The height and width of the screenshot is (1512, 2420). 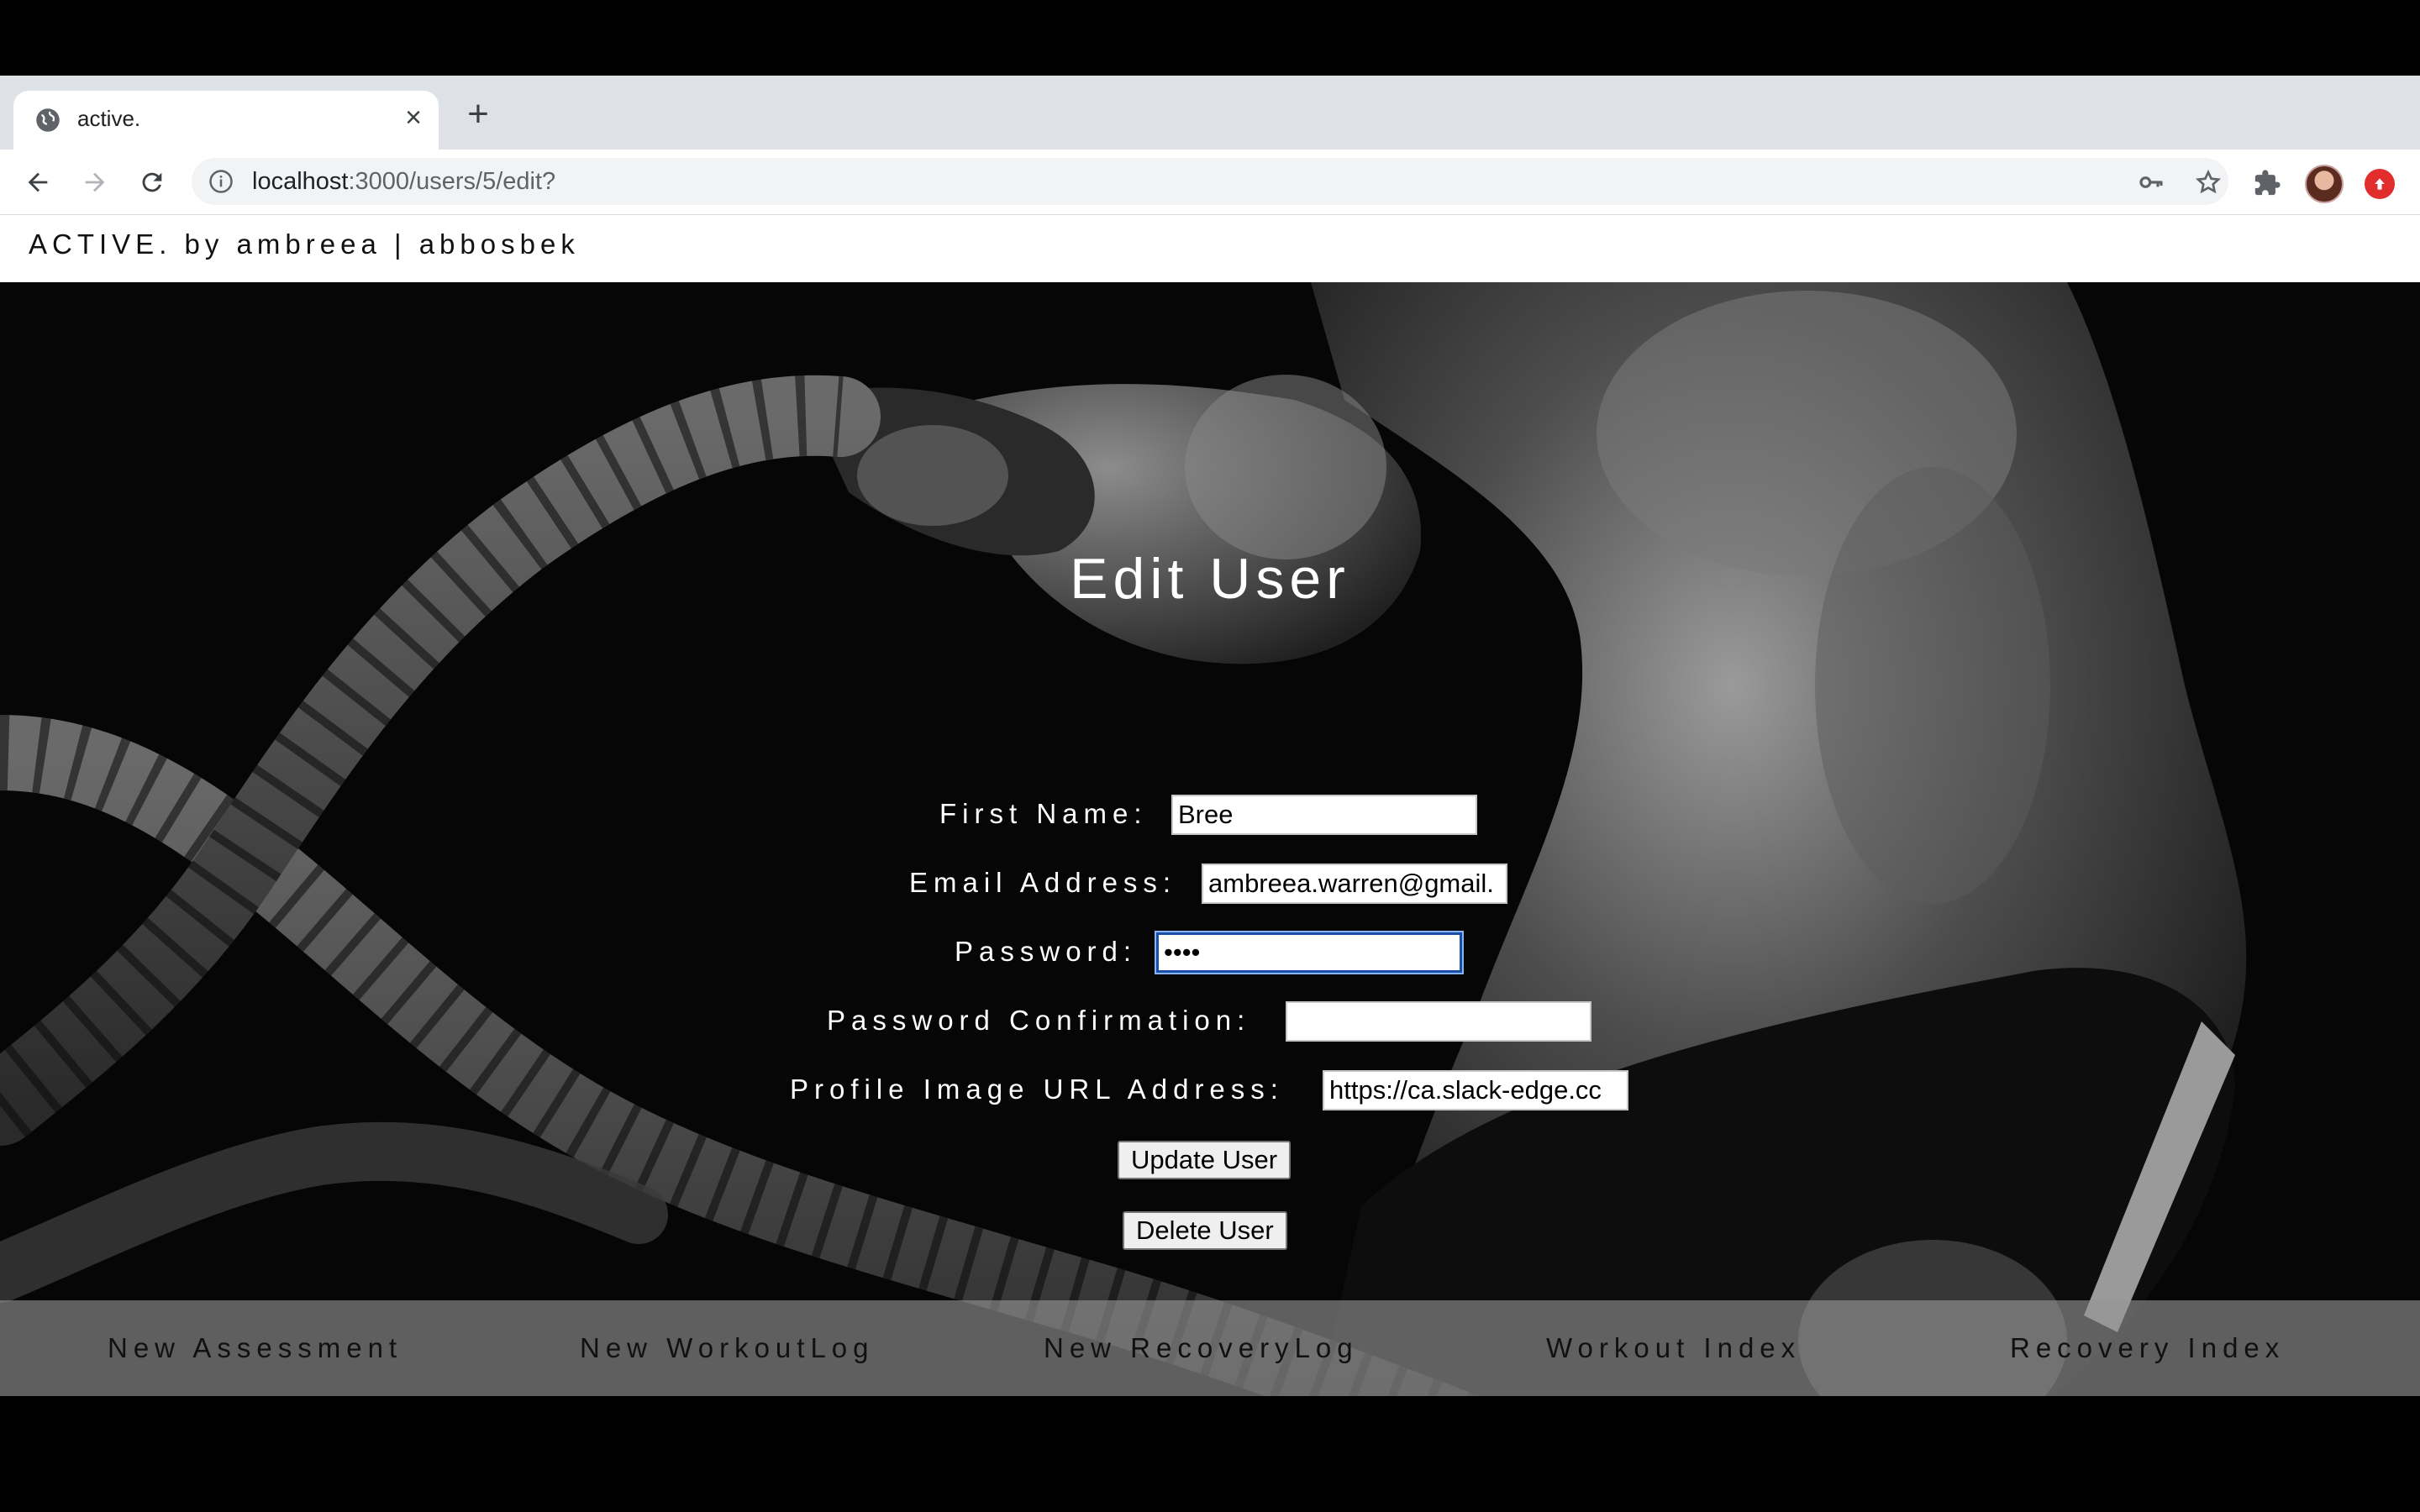 I want to click on url-host: localhost, so click(x=300, y=181).